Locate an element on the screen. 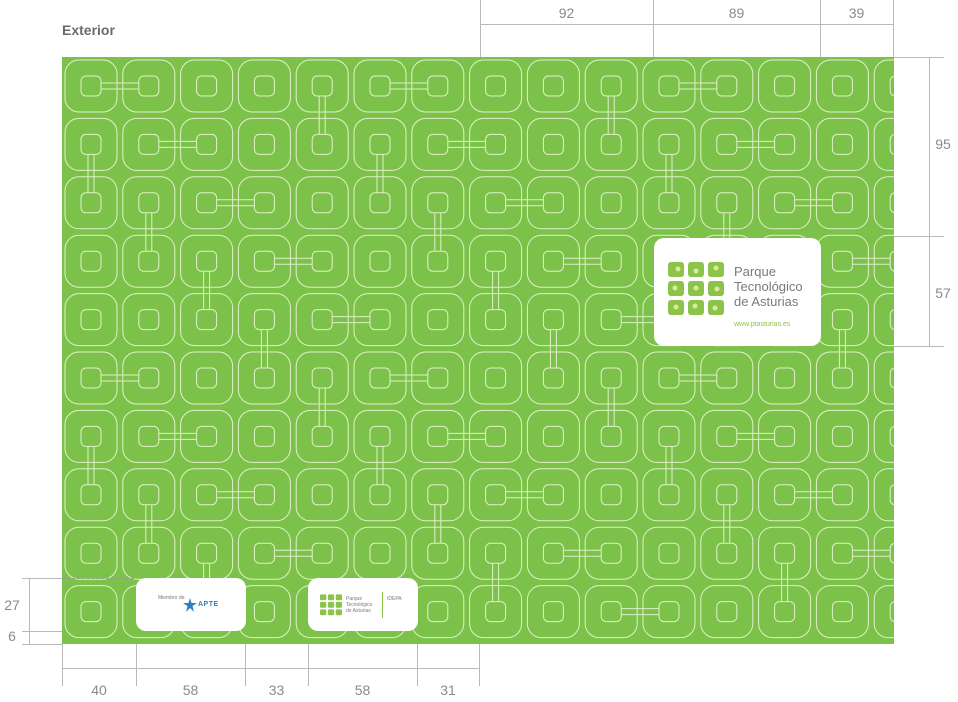 This screenshot has height=702, width=958. bottom-dim-label-4: 58 is located at coordinates (362, 690).